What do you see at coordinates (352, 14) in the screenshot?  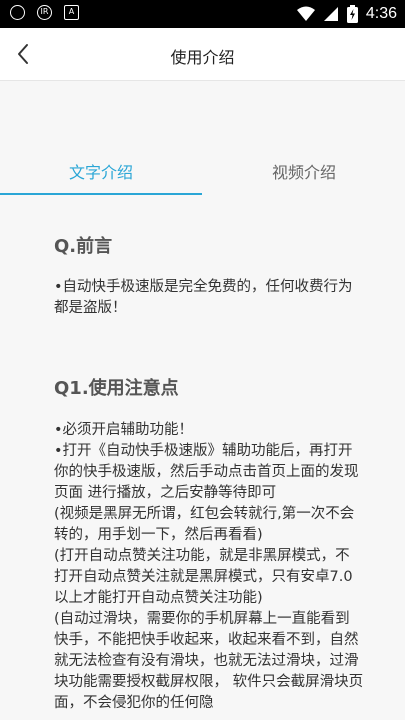 I see `battery-icon` at bounding box center [352, 14].